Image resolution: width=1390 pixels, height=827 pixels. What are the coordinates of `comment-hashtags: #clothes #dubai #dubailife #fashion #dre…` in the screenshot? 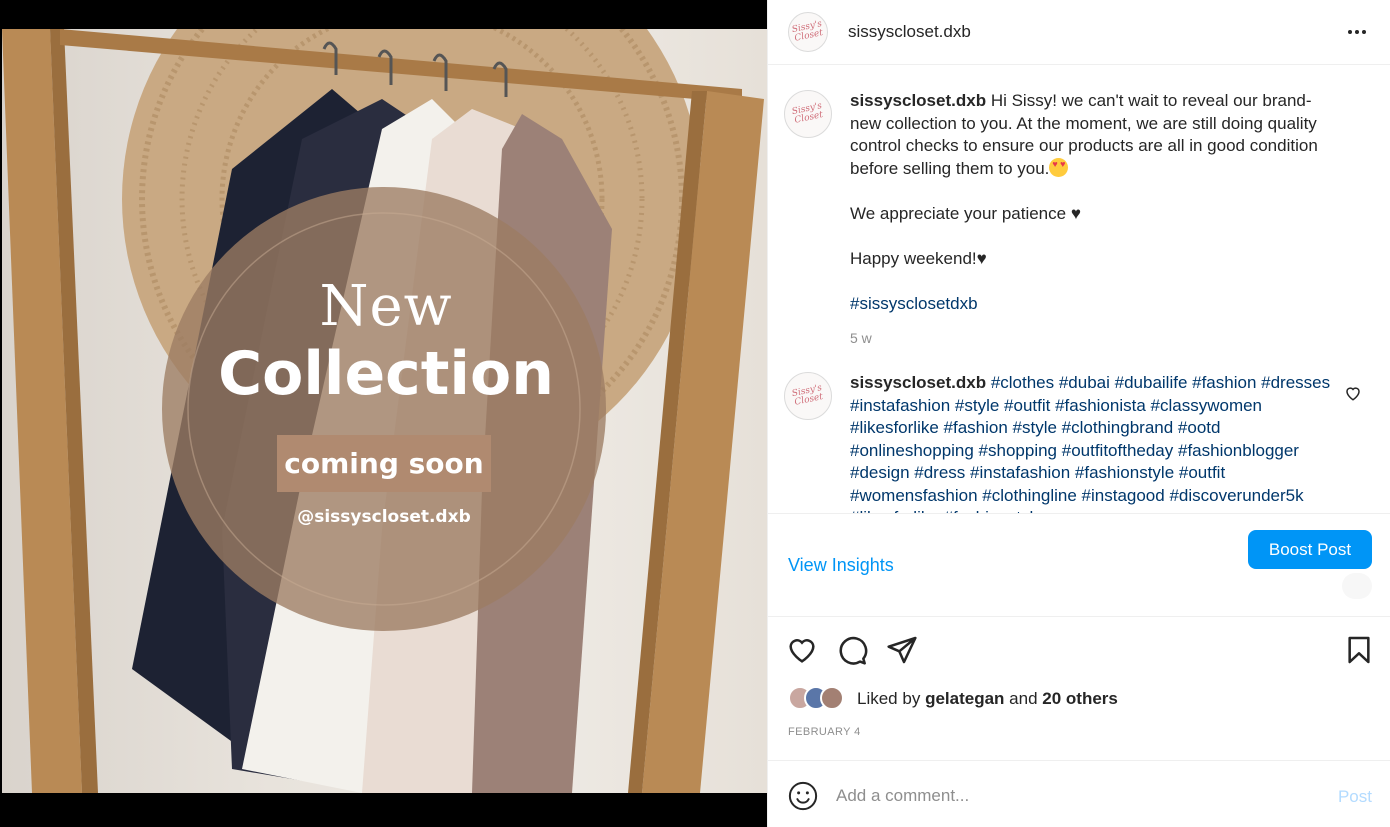 It's located at (1090, 443).